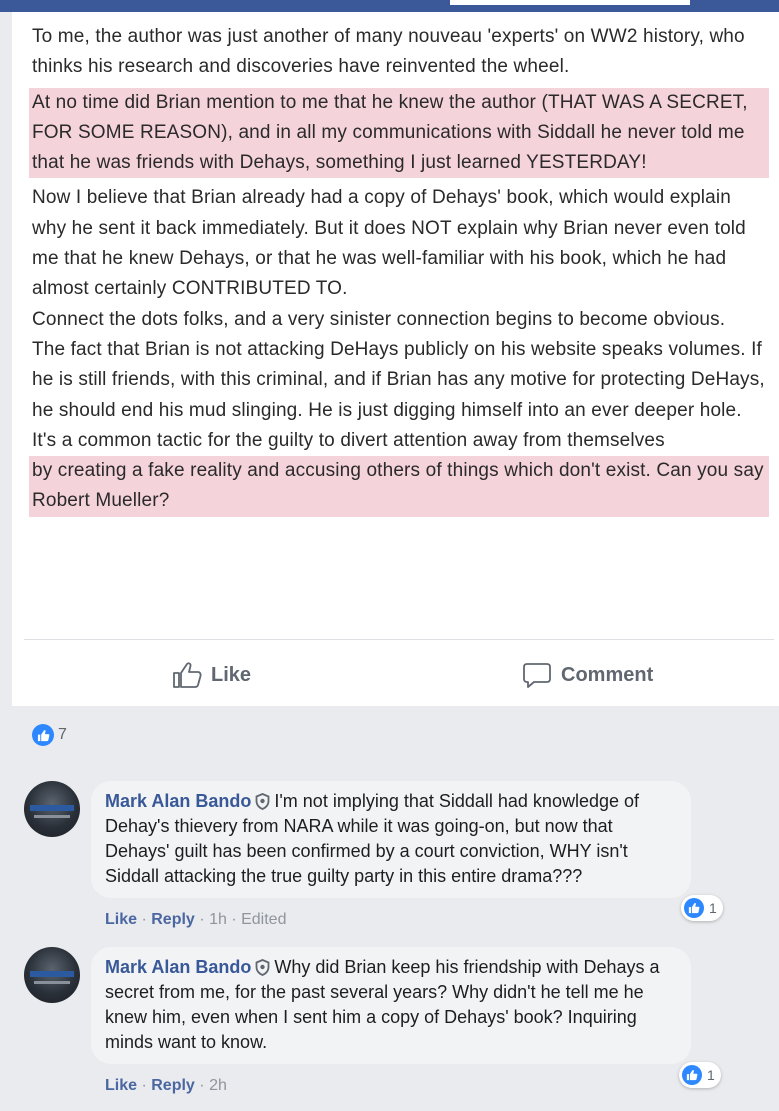  I want to click on comment-meta: Like · Reply · 1h · Edited, so click(196, 919).